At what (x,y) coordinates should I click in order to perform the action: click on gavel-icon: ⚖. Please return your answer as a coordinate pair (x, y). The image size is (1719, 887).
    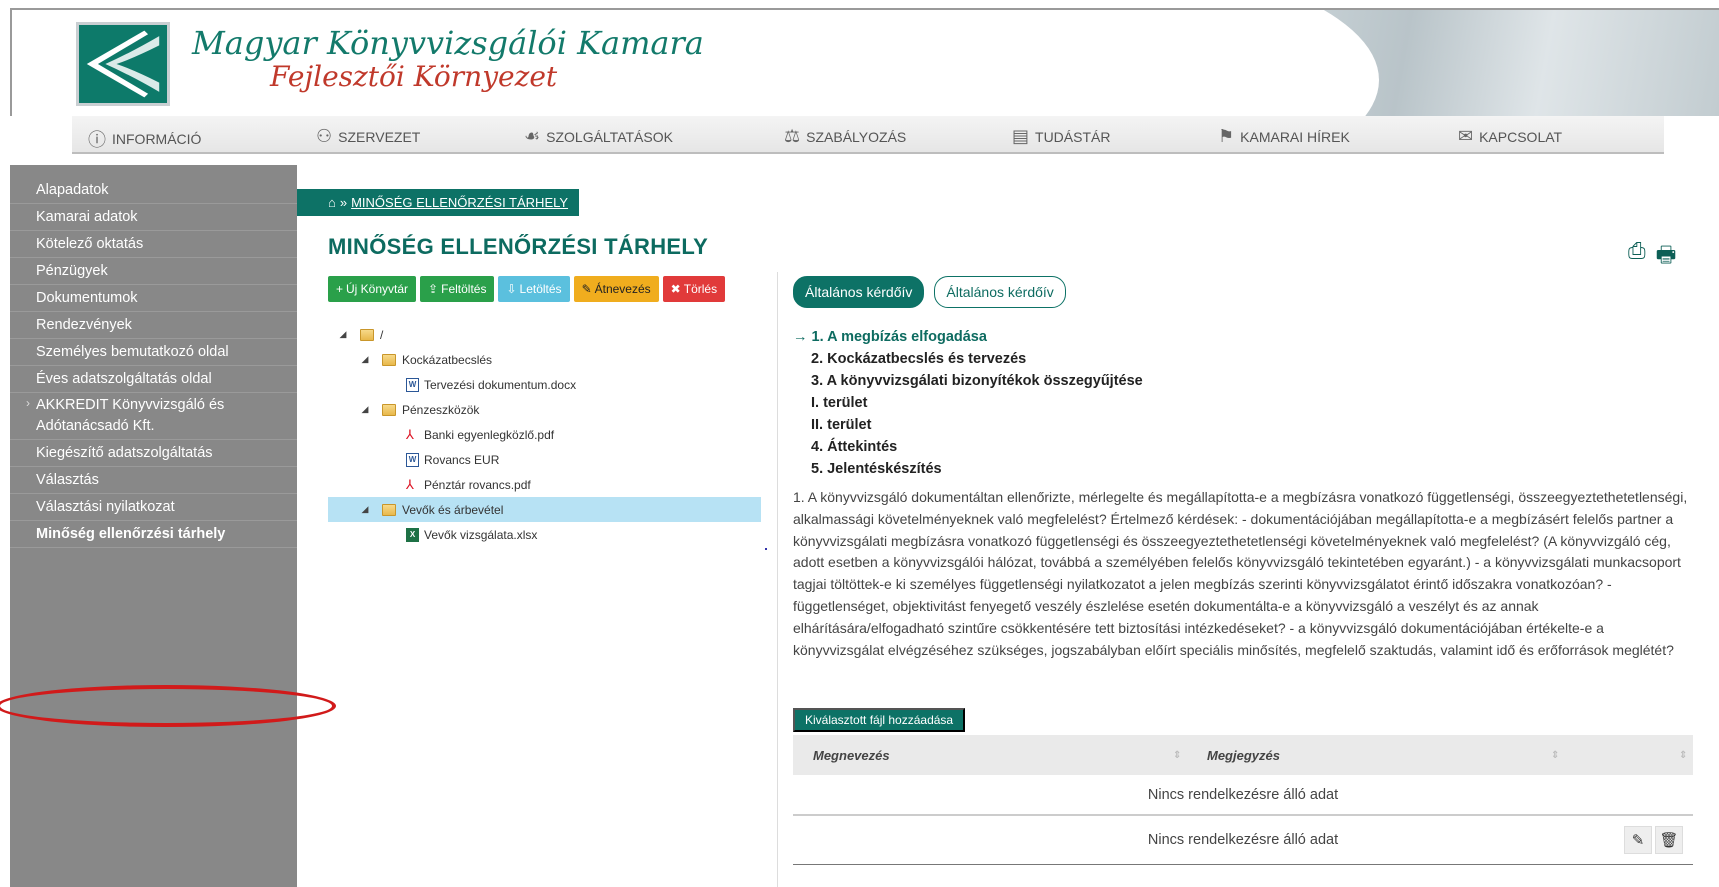
    Looking at the image, I should click on (792, 136).